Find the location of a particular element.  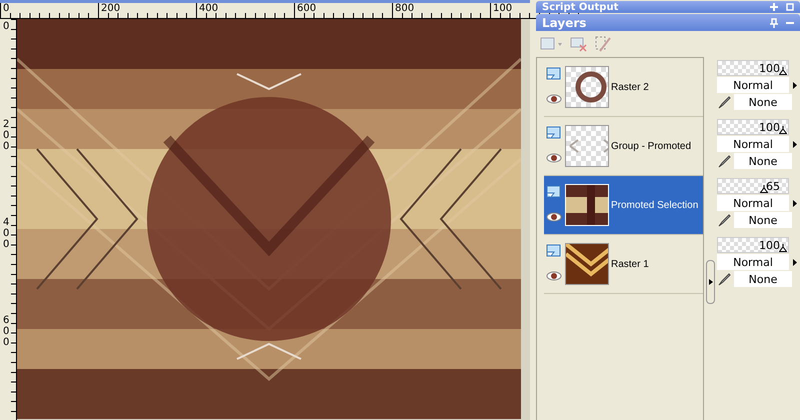

maximize-icon is located at coordinates (790, 7).